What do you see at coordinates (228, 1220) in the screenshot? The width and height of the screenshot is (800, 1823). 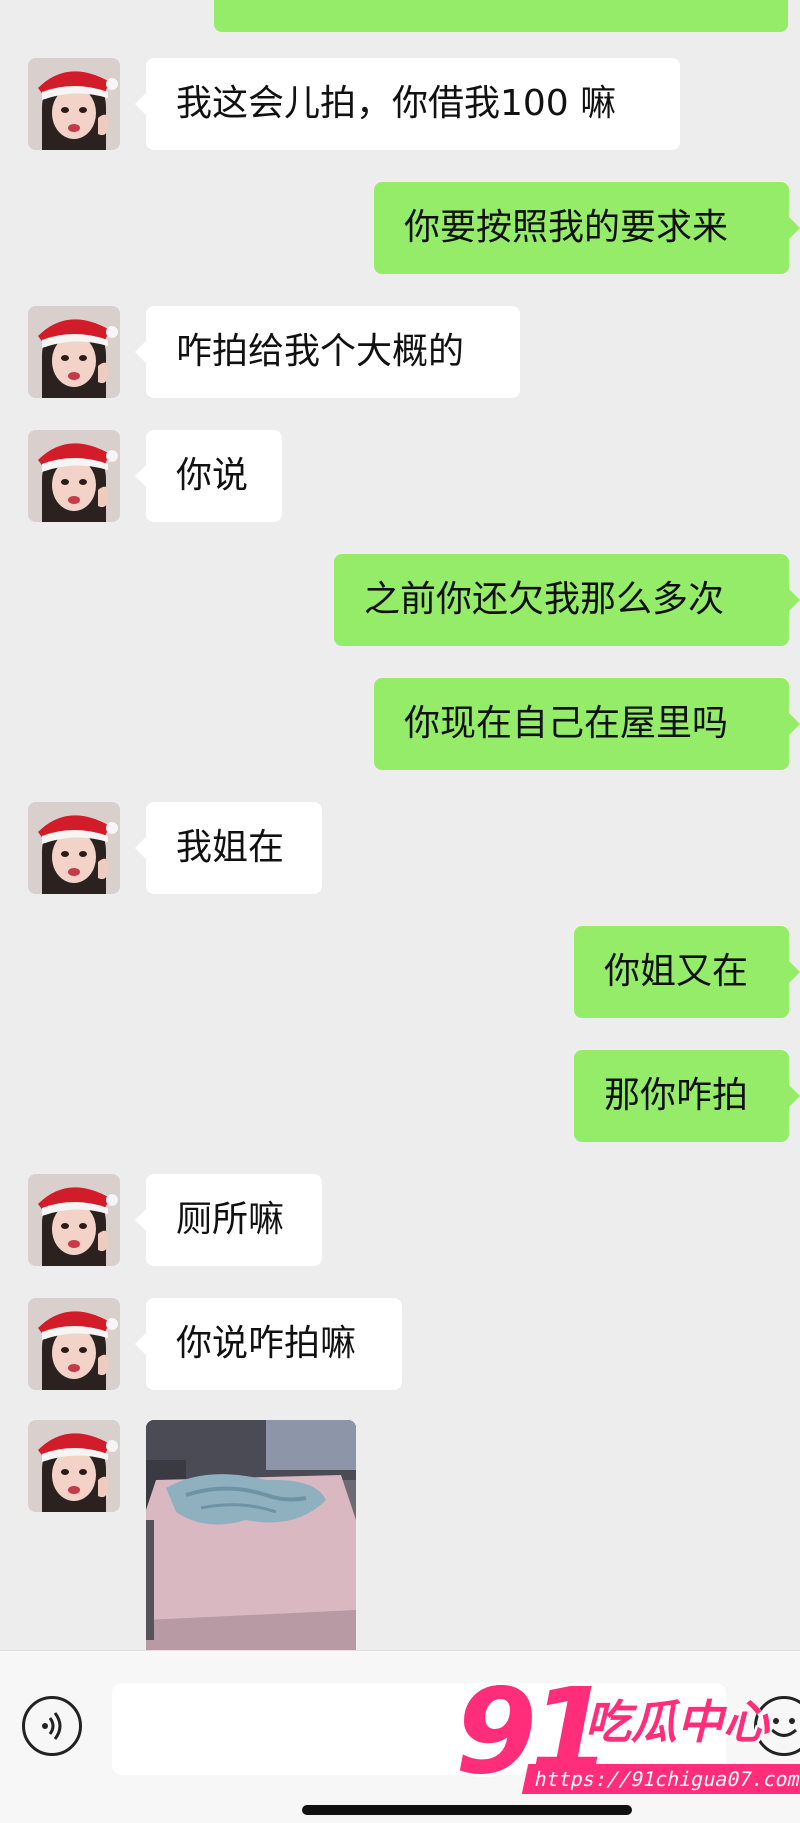 I see `incoming-message-bubble: 厕所嘛` at bounding box center [228, 1220].